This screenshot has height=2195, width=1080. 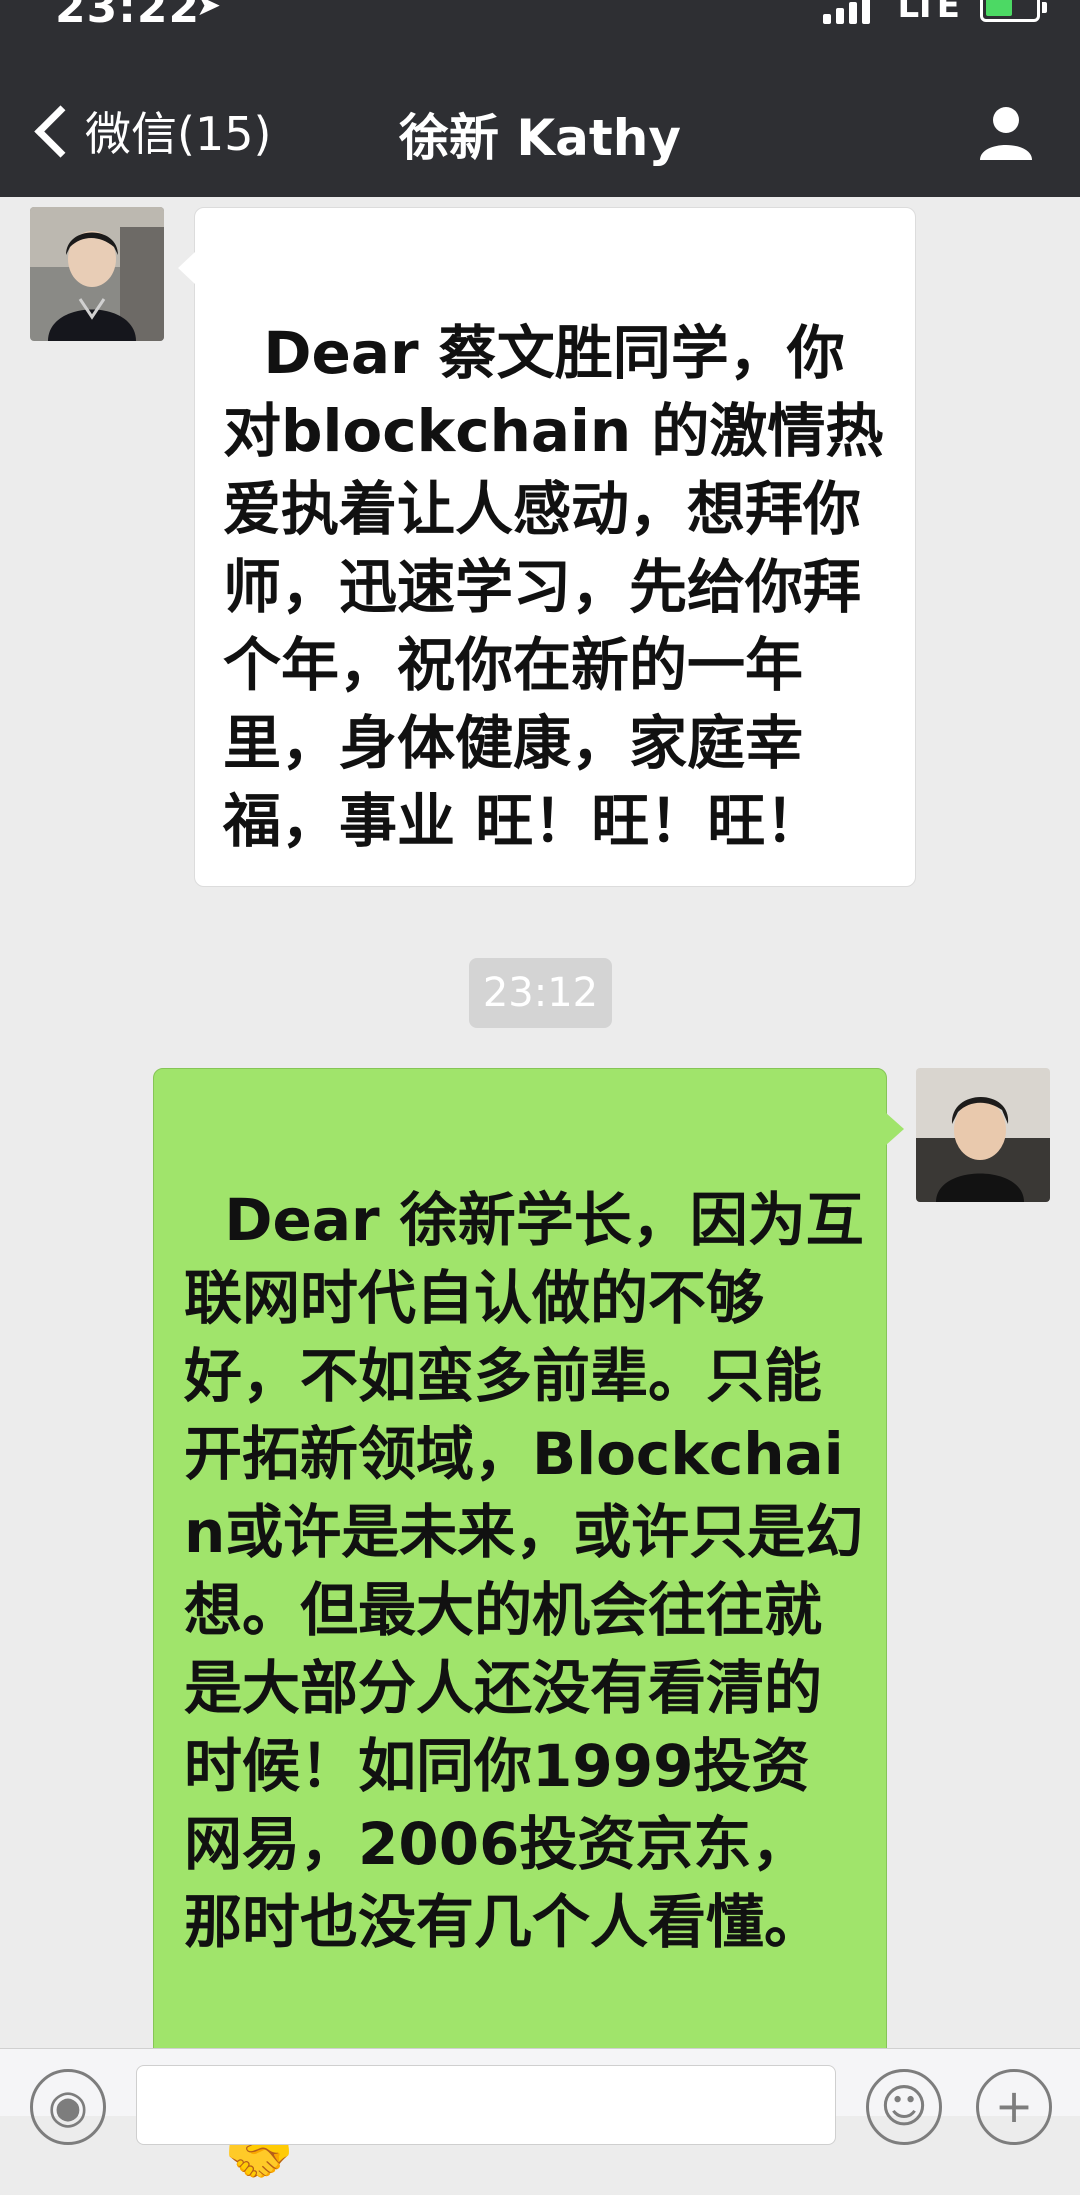 I want to click on chat-title: 徐新 Kathy, so click(x=540, y=138).